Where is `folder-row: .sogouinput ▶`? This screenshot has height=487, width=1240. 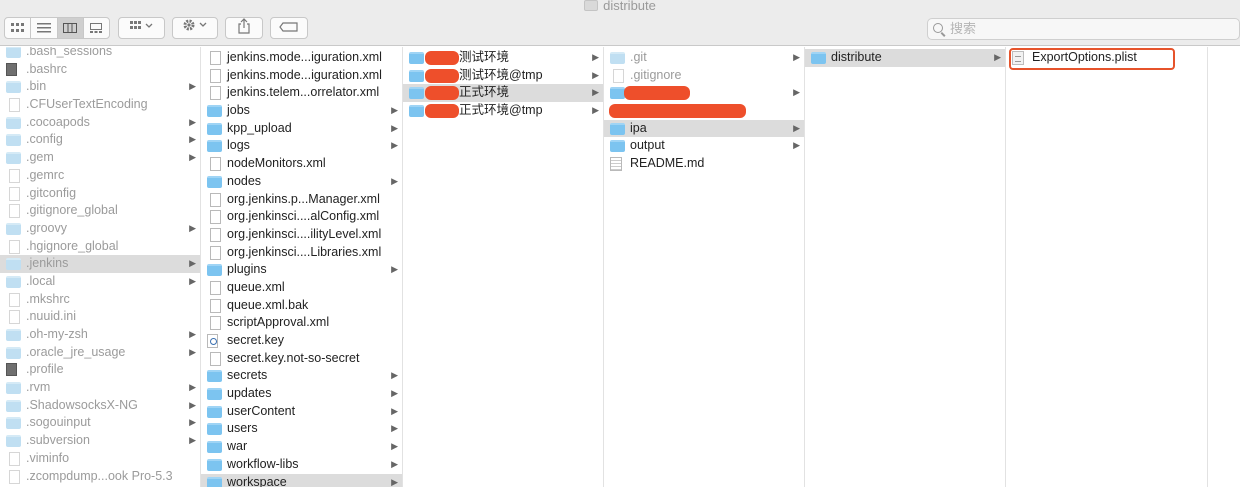
folder-row: .sogouinput ▶ is located at coordinates (100, 423).